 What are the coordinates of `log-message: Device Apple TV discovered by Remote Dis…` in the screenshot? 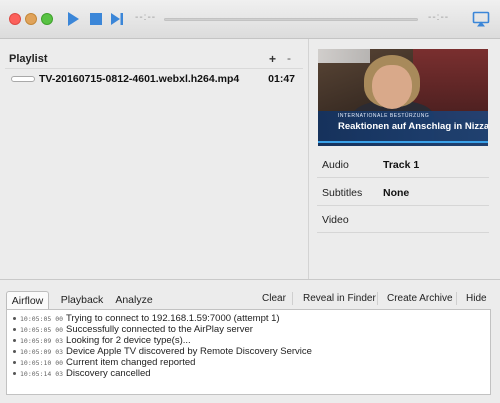 It's located at (189, 351).